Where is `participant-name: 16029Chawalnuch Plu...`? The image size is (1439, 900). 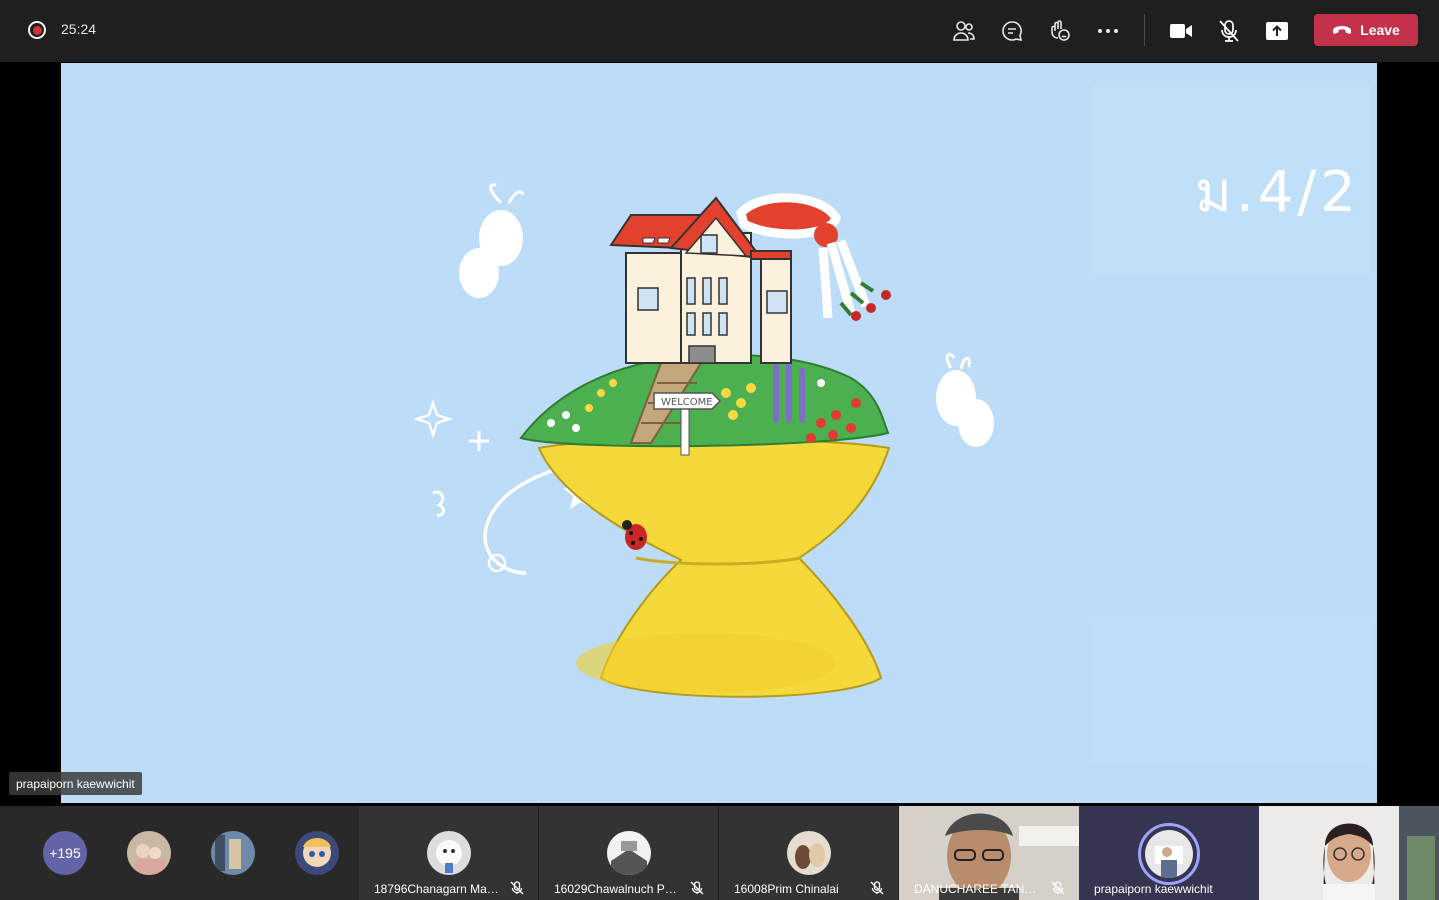 participant-name: 16029Chawalnuch Plu... is located at coordinates (616, 889).